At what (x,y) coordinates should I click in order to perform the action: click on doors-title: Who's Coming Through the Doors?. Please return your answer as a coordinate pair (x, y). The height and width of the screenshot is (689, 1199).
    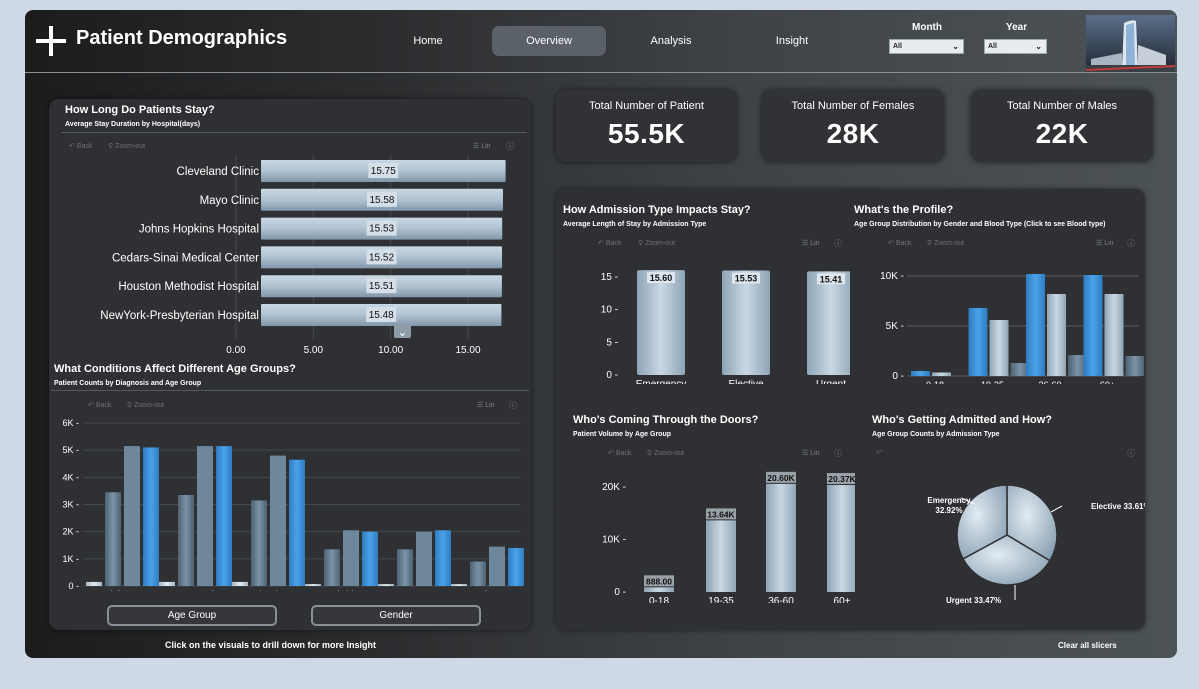
    Looking at the image, I should click on (666, 420).